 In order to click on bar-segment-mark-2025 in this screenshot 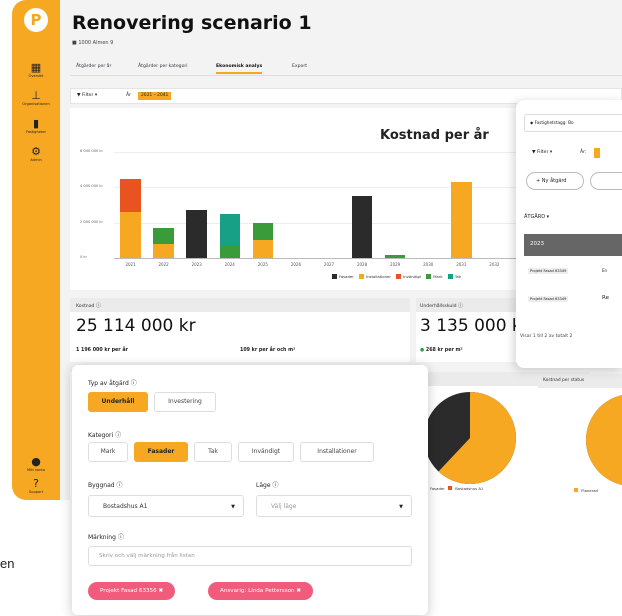, I will do `click(263, 231)`.